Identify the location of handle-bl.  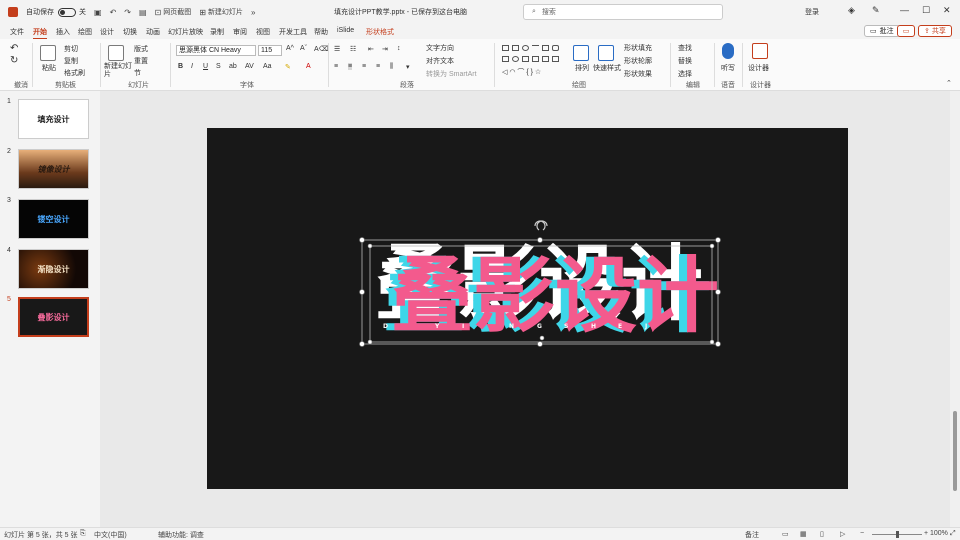
(362, 344).